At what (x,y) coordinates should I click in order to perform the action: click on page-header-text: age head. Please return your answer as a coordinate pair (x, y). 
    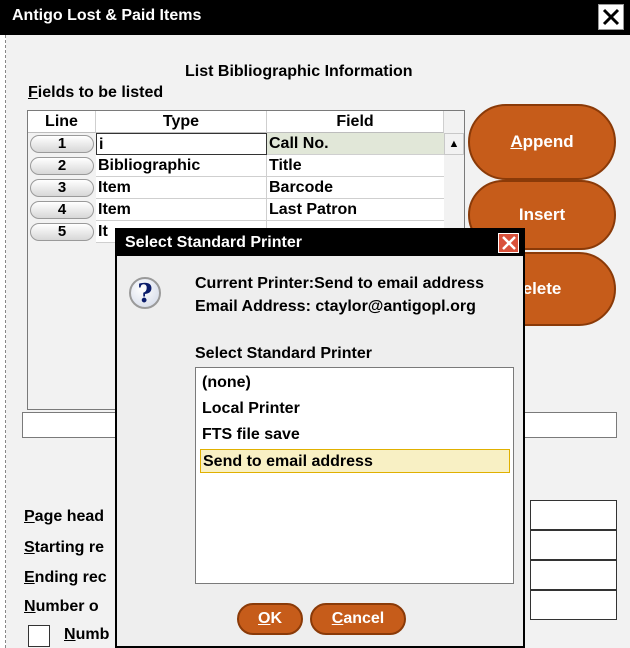
    Looking at the image, I should click on (69, 516).